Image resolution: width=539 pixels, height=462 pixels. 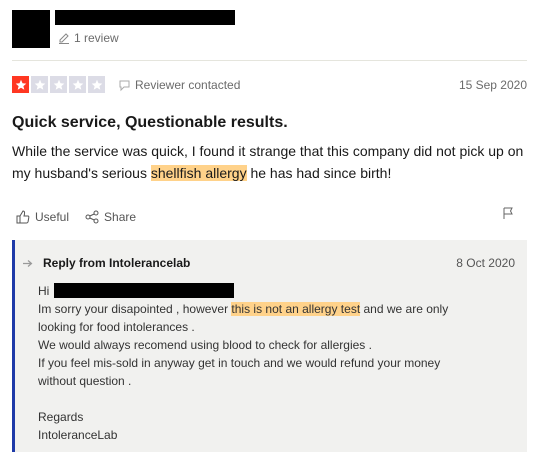 What do you see at coordinates (117, 263) in the screenshot?
I see `reply-heading-text: Reply from Intolerancelab` at bounding box center [117, 263].